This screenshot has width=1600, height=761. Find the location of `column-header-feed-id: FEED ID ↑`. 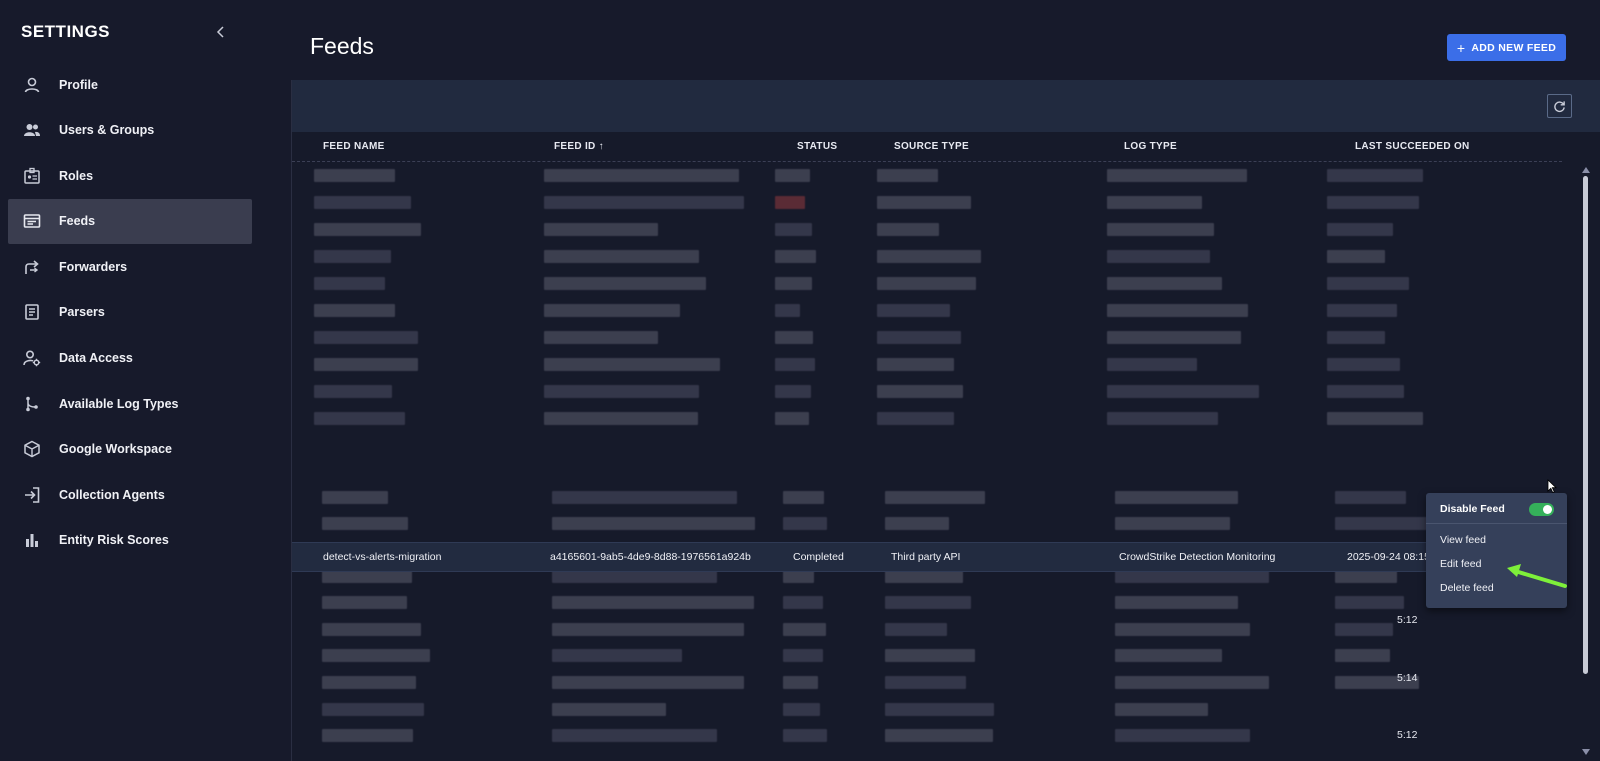

column-header-feed-id: FEED ID ↑ is located at coordinates (579, 146).